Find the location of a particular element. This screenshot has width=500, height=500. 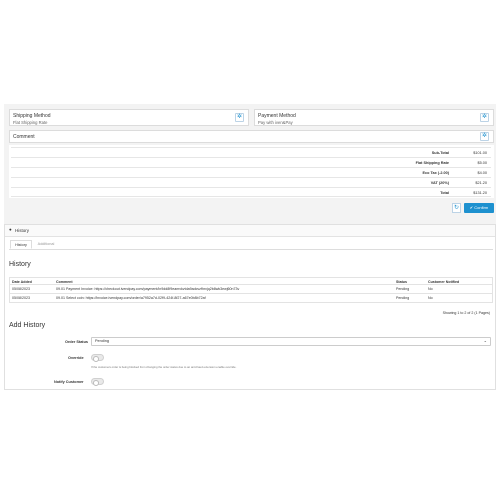

totals-label: Sub-Total is located at coordinates (440, 153).